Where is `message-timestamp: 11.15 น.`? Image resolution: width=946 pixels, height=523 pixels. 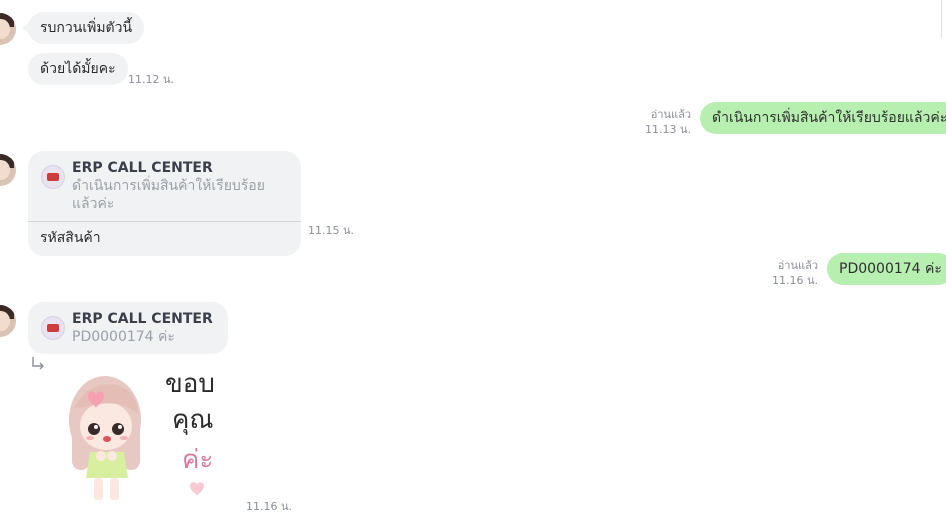
message-timestamp: 11.15 น. is located at coordinates (331, 230).